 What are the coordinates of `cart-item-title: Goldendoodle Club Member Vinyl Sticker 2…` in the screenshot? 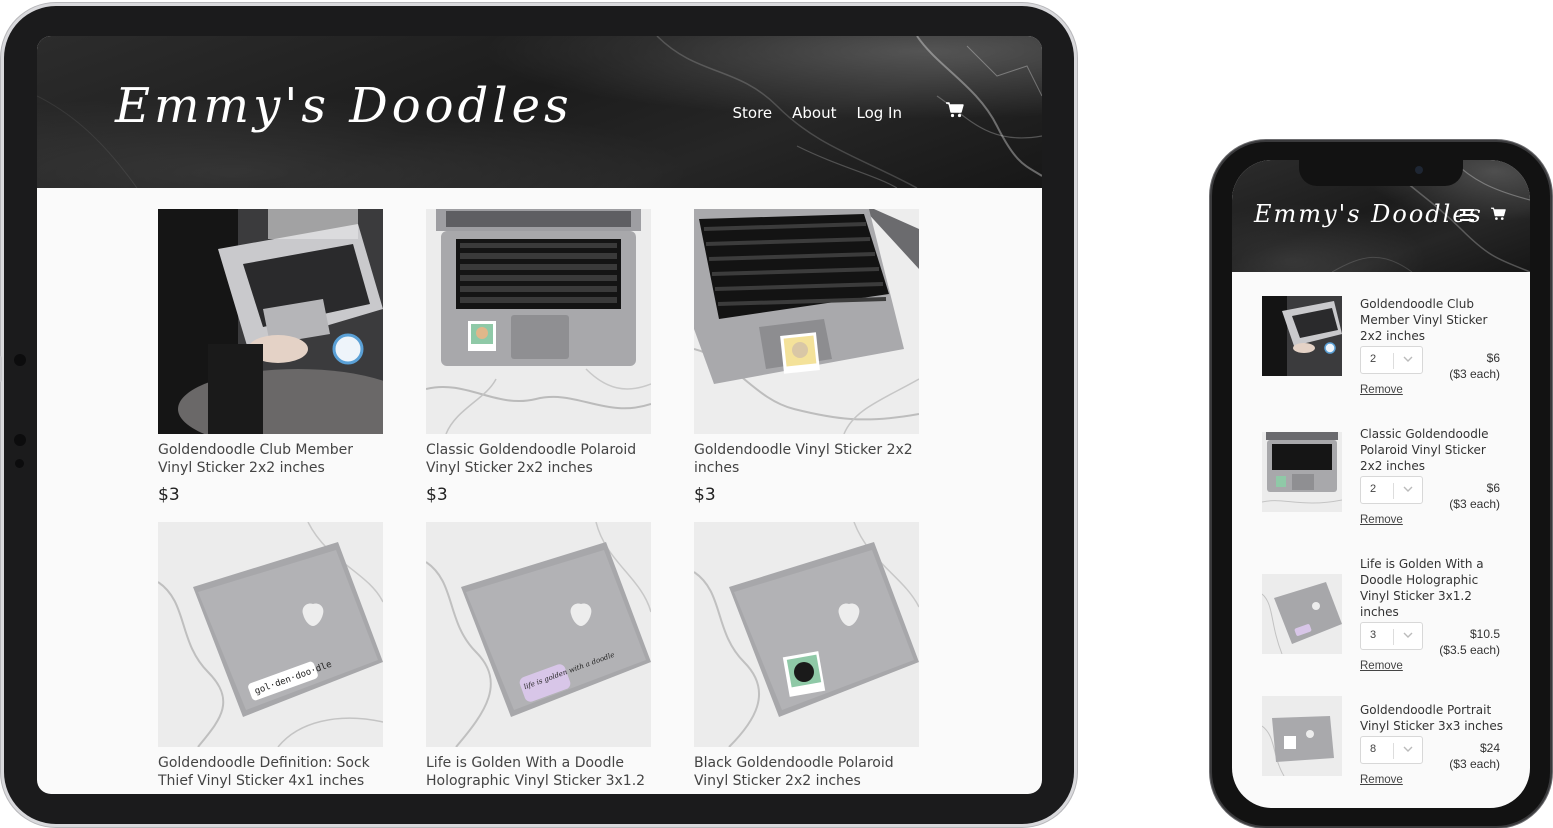 It's located at (1435, 320).